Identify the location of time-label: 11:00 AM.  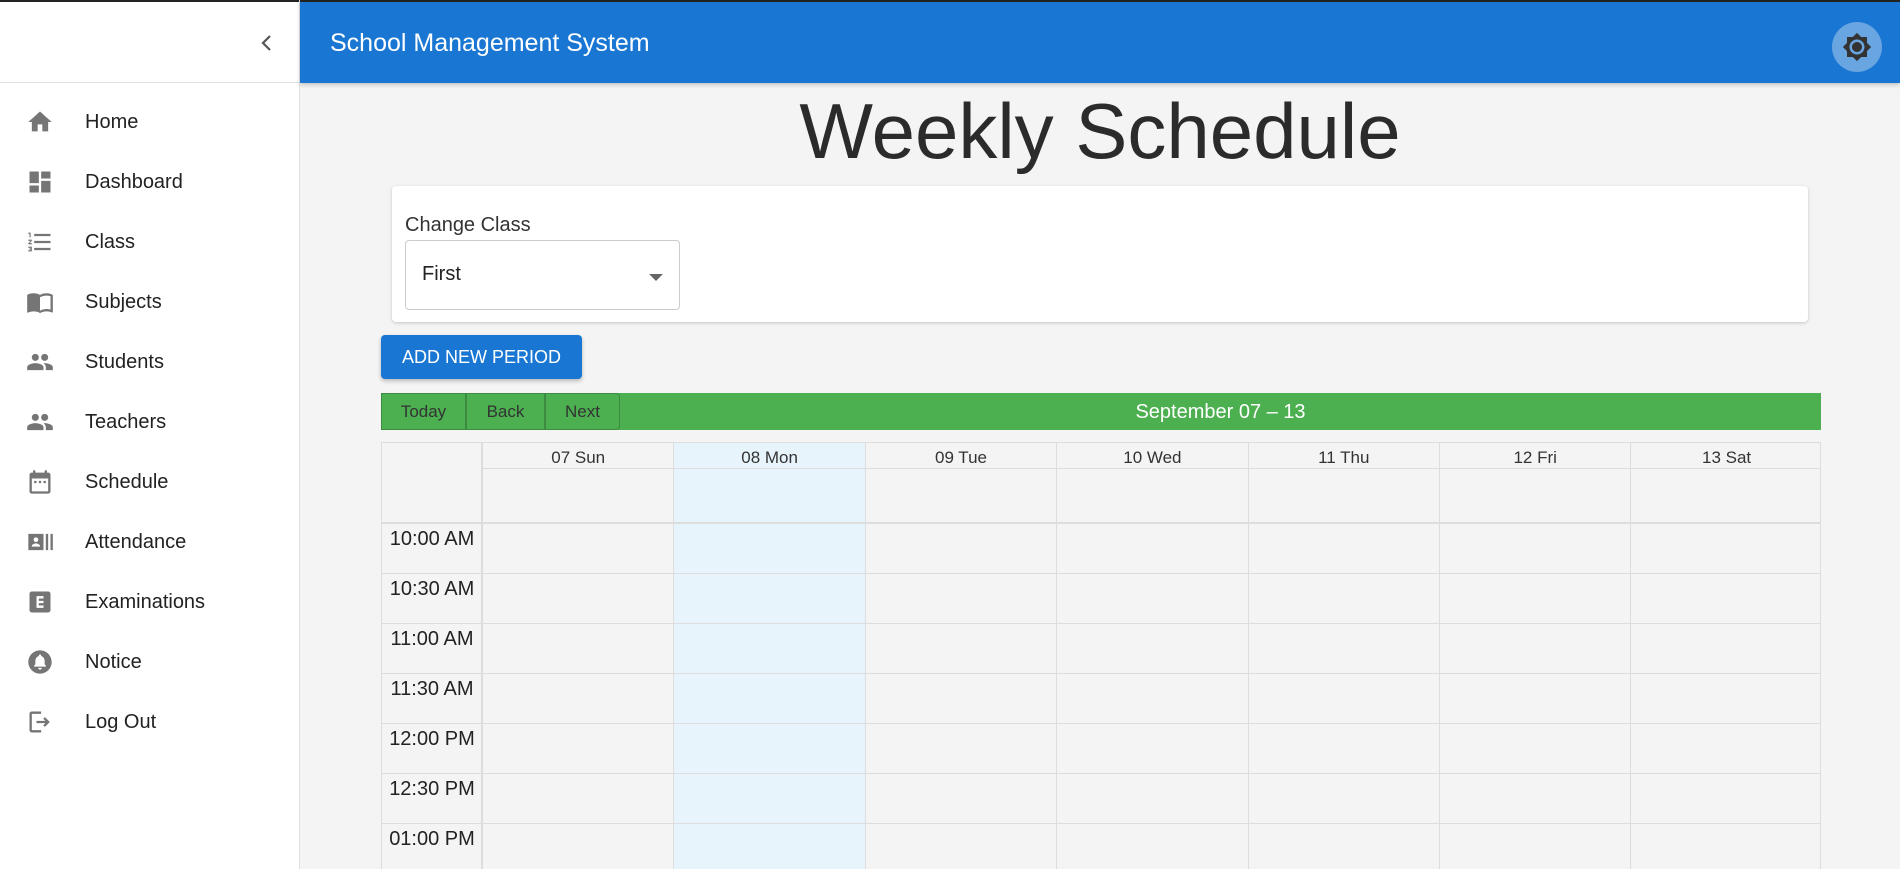
(432, 639).